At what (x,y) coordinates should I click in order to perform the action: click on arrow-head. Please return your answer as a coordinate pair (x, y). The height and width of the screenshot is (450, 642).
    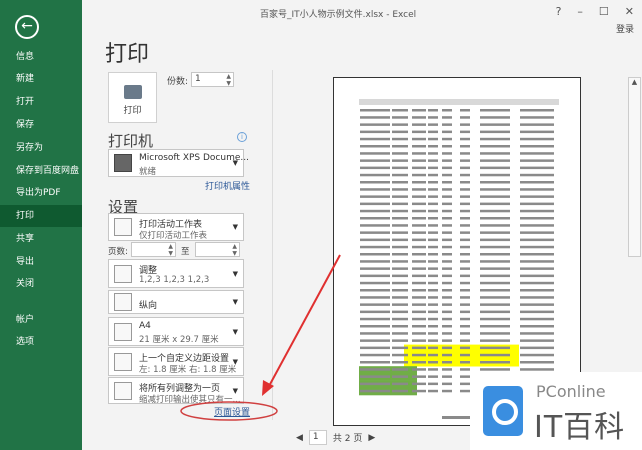
    Looking at the image, I should click on (268, 388).